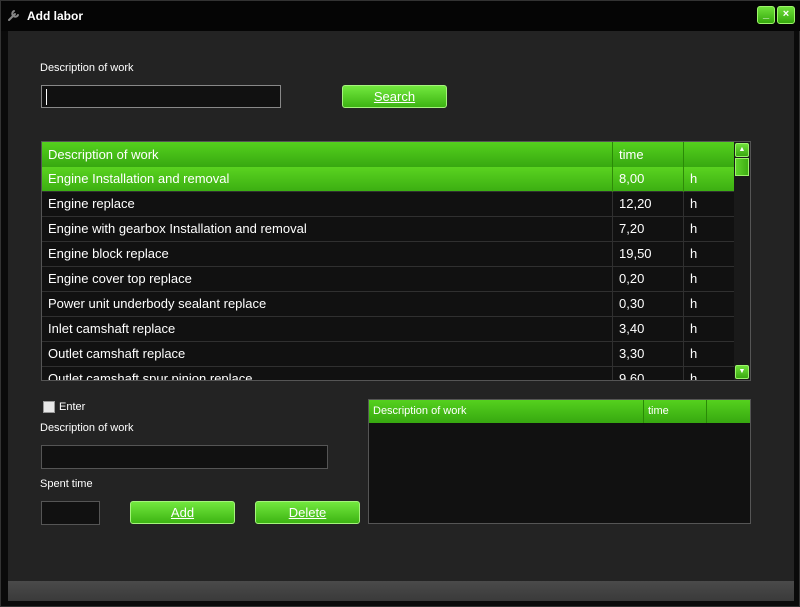 Image resolution: width=800 pixels, height=607 pixels. Describe the element at coordinates (55, 16) in the screenshot. I see `window-title: Add labor` at that location.